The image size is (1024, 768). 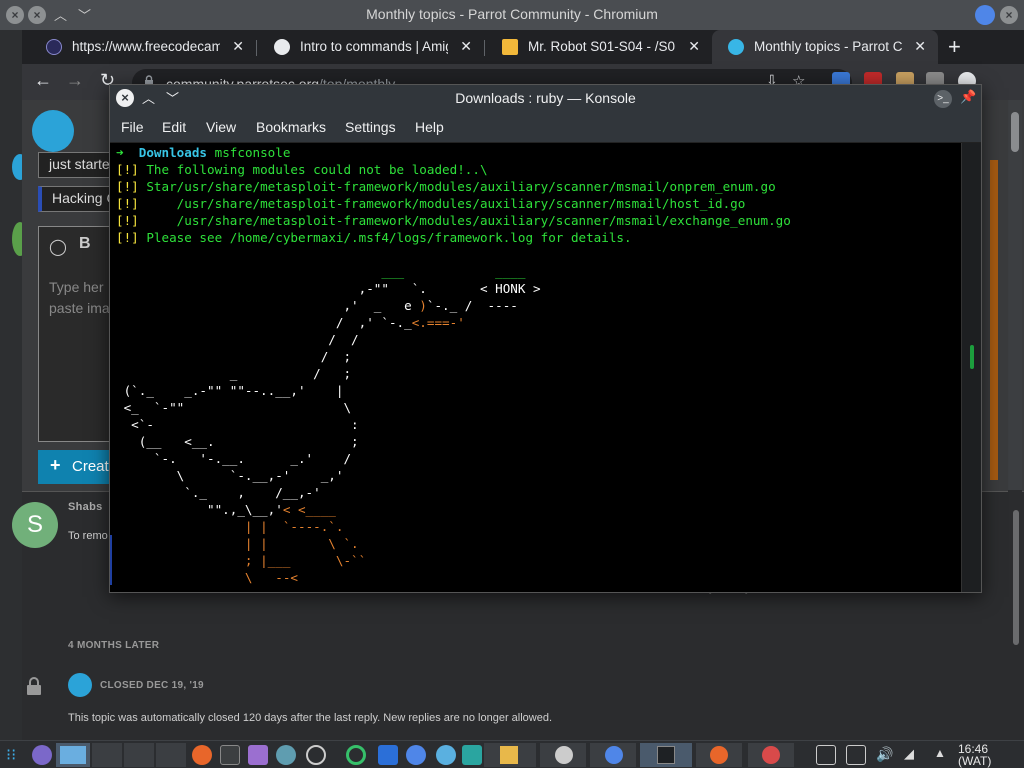 I want to click on system-monitor-icon, so click(x=316, y=755).